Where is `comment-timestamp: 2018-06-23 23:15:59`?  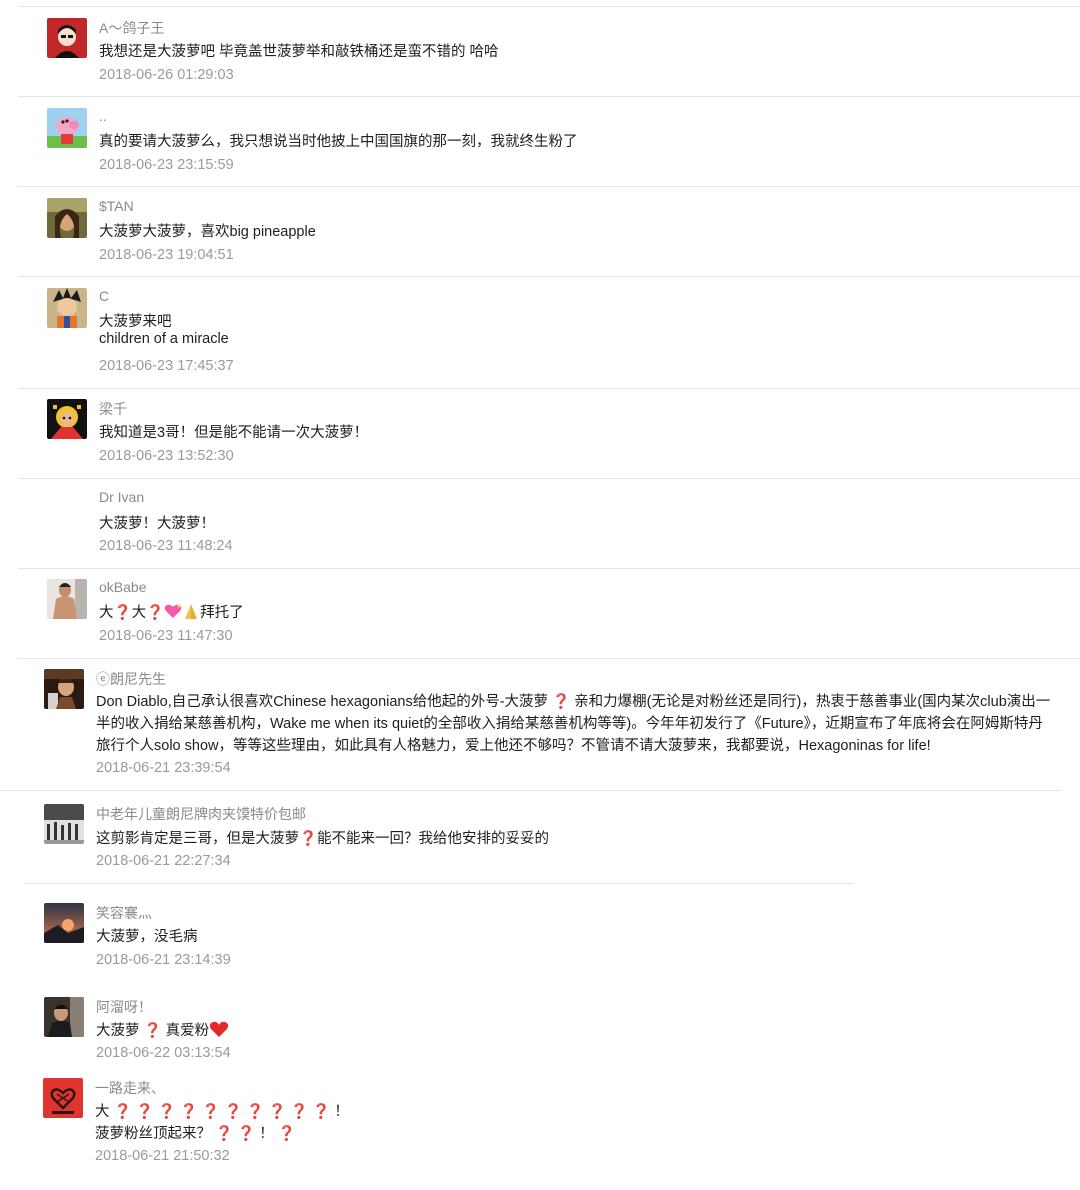
comment-timestamp: 2018-06-23 23:15:59 is located at coordinates (166, 165).